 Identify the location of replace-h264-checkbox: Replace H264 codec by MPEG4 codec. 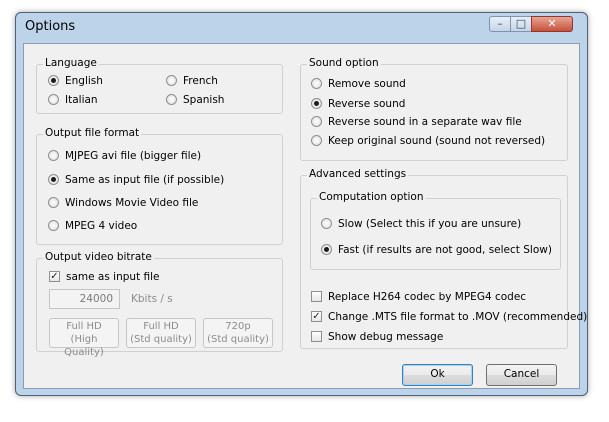
(418, 297).